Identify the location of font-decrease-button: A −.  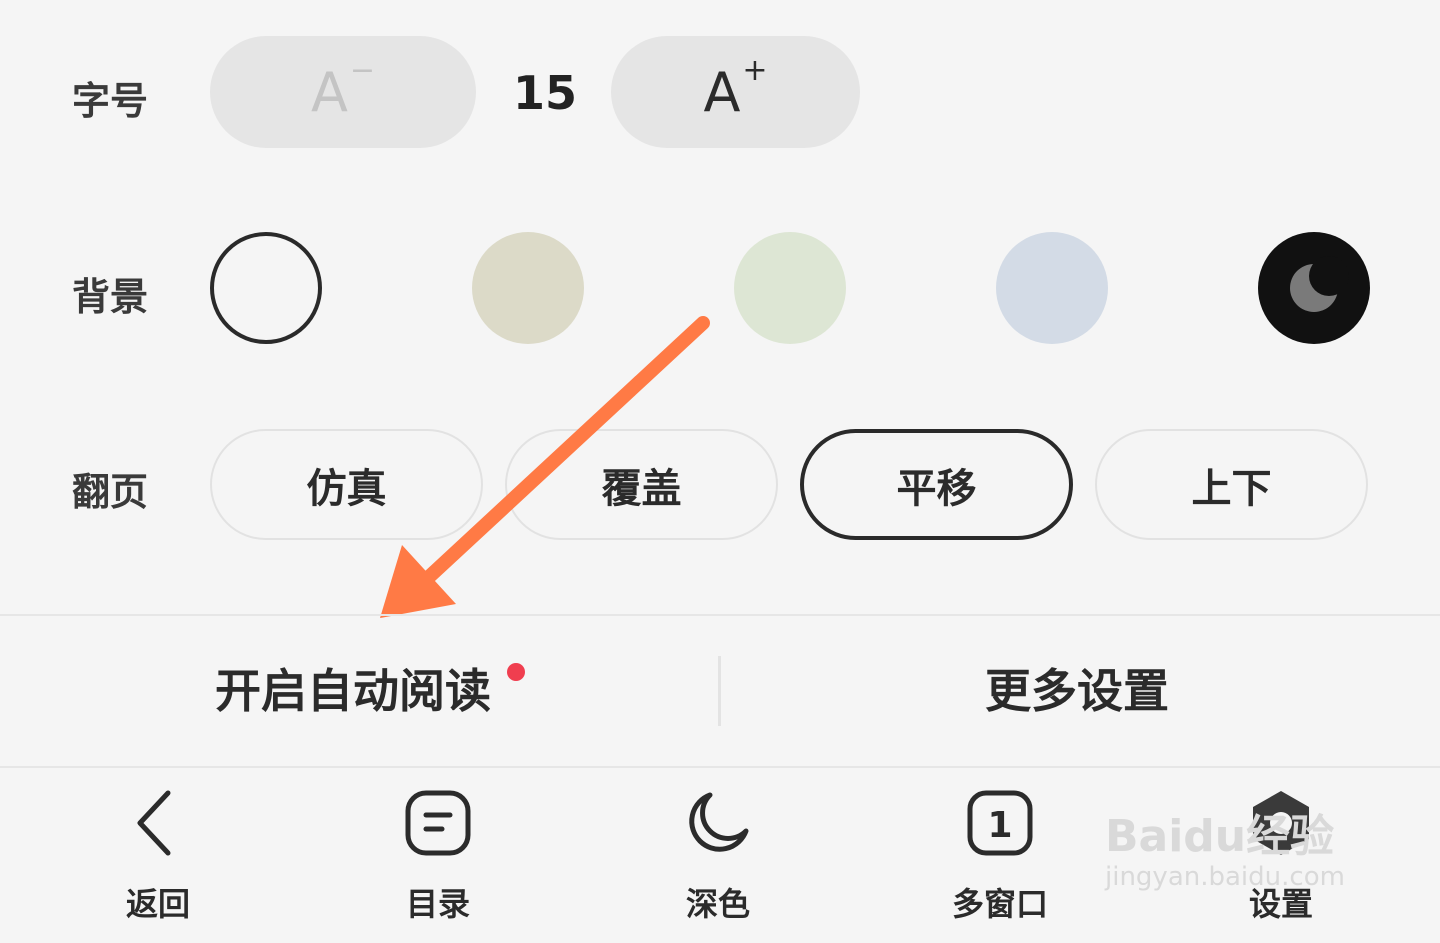
(343, 92).